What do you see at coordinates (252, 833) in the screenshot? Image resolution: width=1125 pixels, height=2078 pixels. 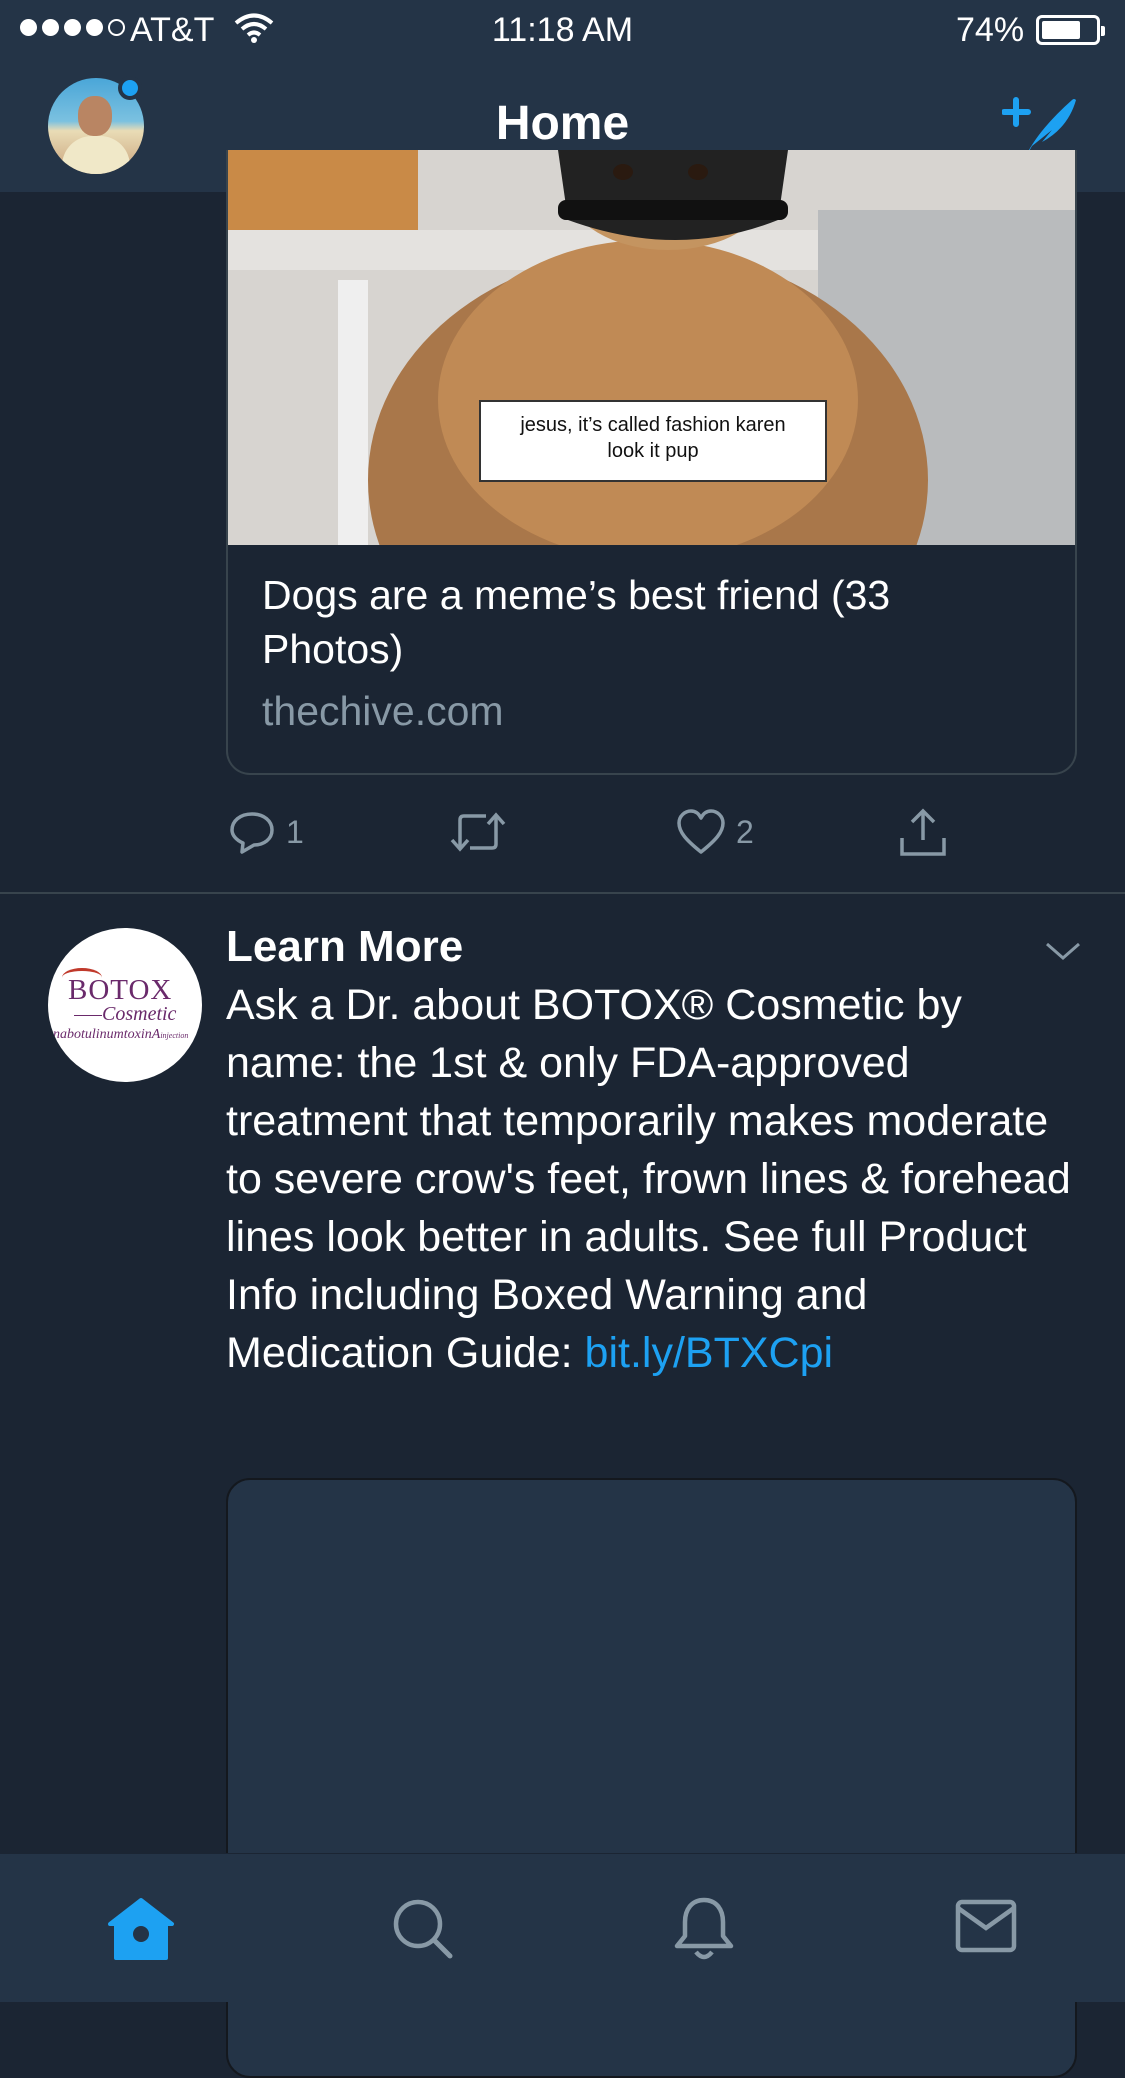 I see `reply-icon` at bounding box center [252, 833].